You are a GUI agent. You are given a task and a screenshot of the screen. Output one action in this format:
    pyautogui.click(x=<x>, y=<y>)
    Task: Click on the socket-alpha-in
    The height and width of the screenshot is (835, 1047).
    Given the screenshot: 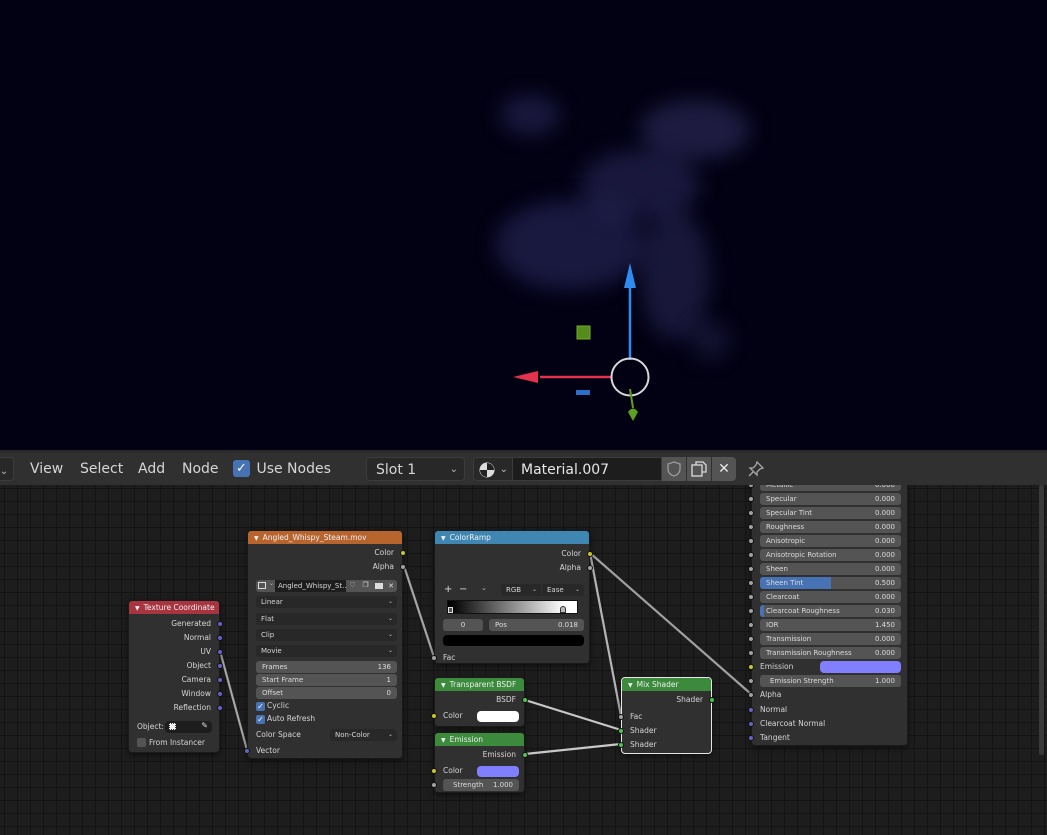 What is the action you would take?
    pyautogui.click(x=751, y=695)
    